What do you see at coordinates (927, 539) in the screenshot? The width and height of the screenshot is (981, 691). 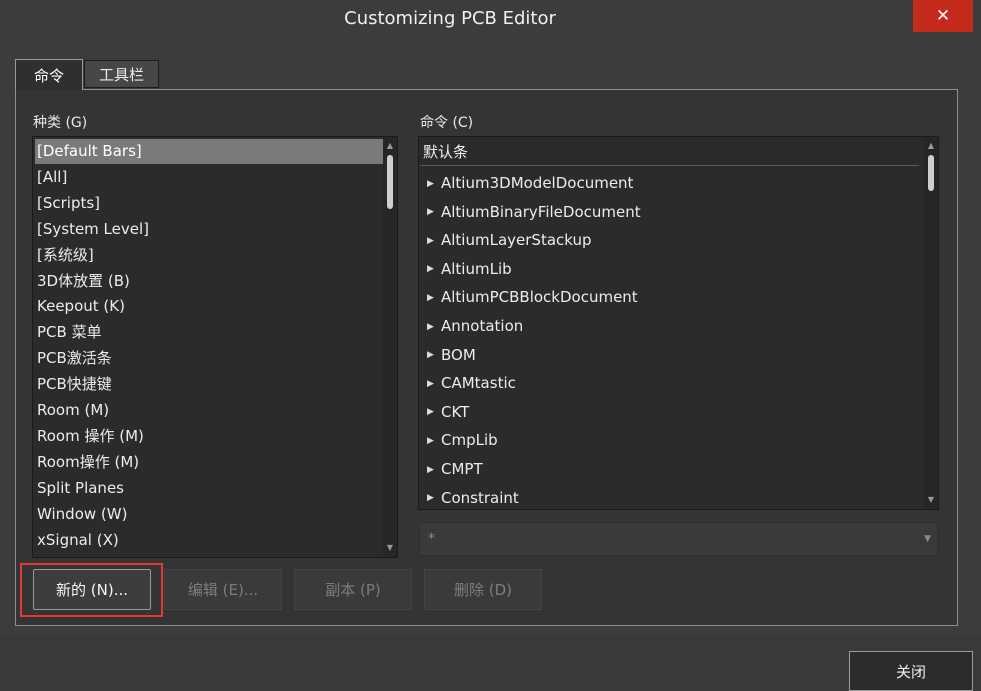 I see `chevron-down-icon: ▼` at bounding box center [927, 539].